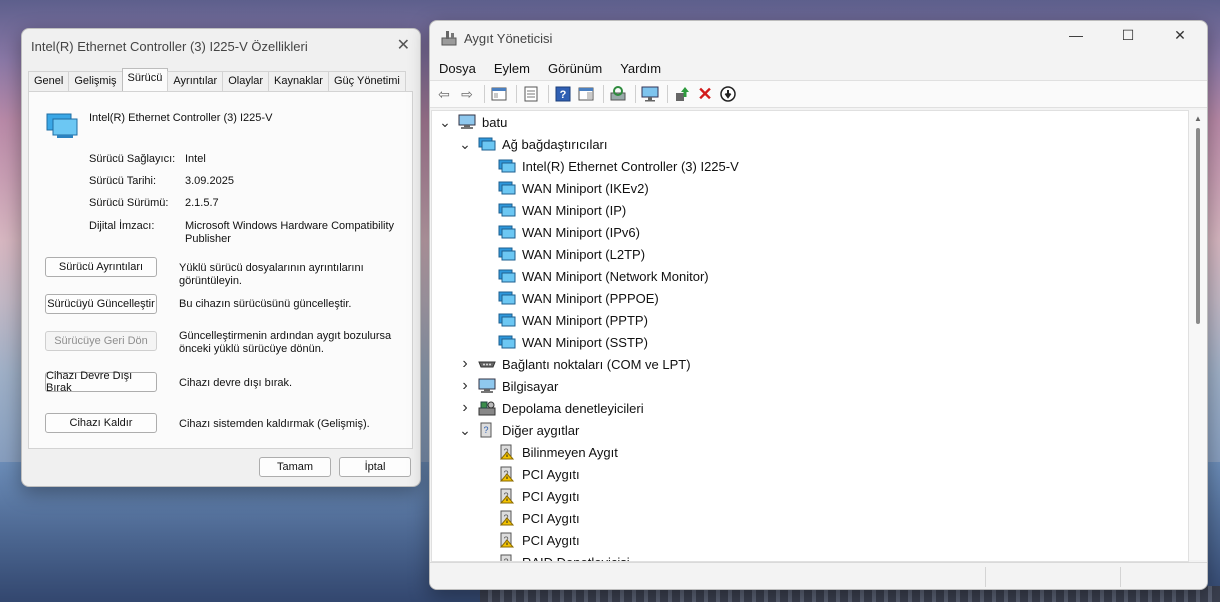 The image size is (1220, 602). What do you see at coordinates (608, 166) in the screenshot?
I see `tree-item: Intel(R) Ethernet Controller (3) I225-V` at bounding box center [608, 166].